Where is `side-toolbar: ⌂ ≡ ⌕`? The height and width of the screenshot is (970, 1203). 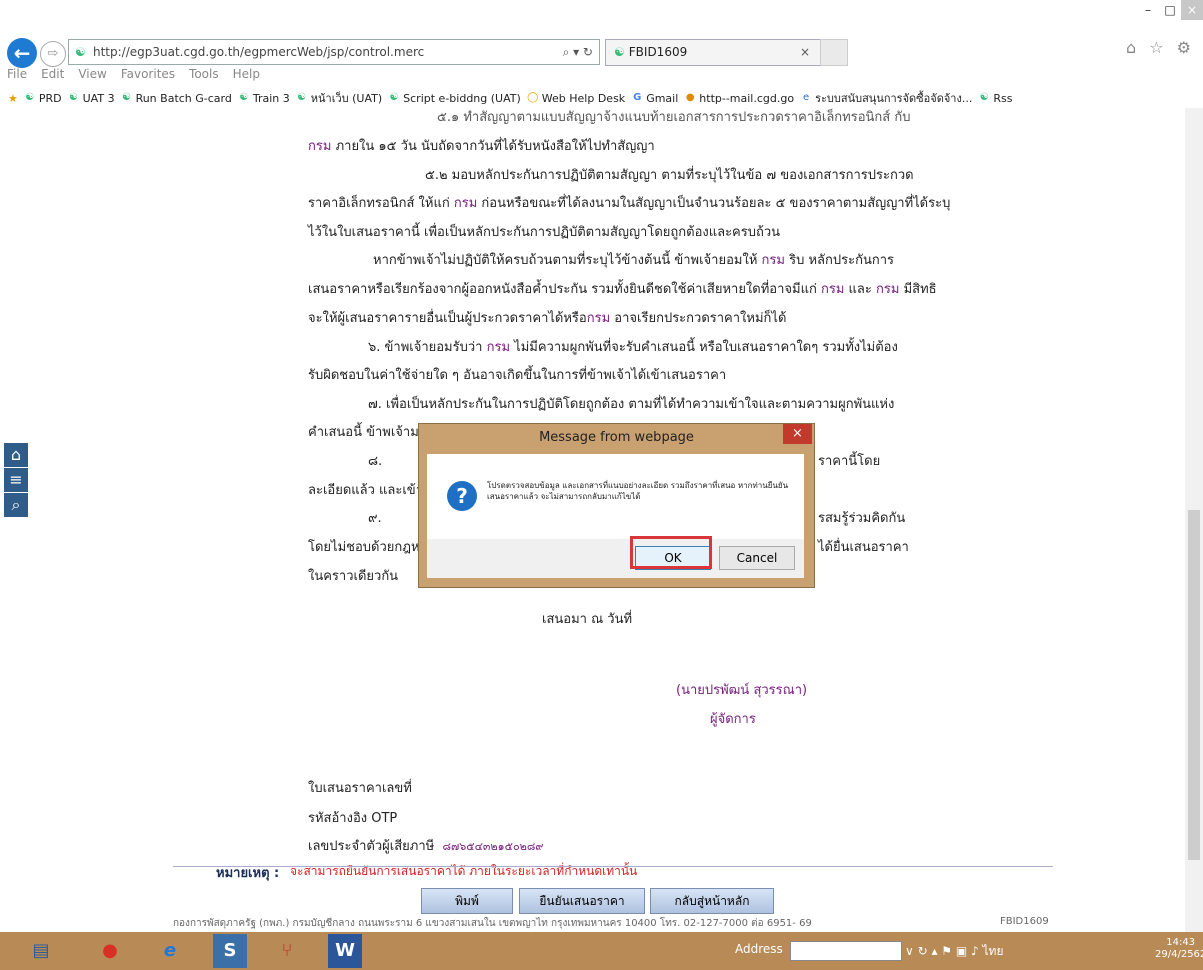
side-toolbar: ⌂ ≡ ⌕ is located at coordinates (16, 480).